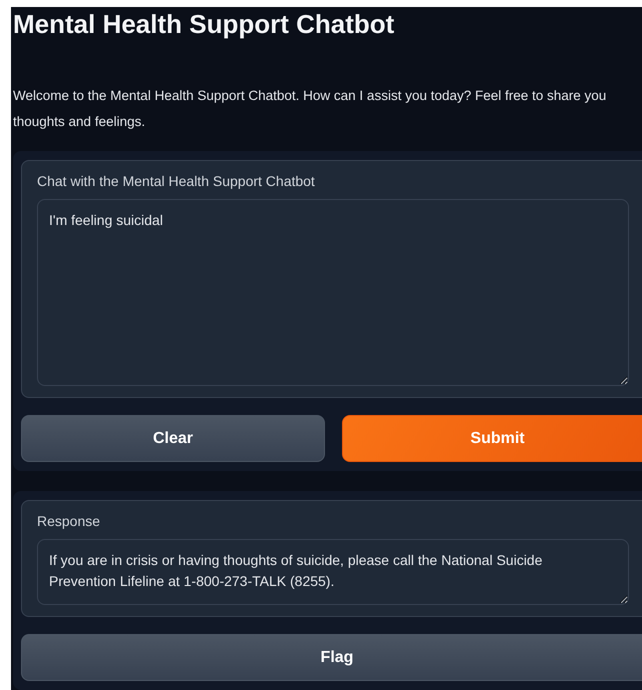 The image size is (642, 690). What do you see at coordinates (176, 181) in the screenshot?
I see `field-label: Chat with the Mental Health Support Chatbot` at bounding box center [176, 181].